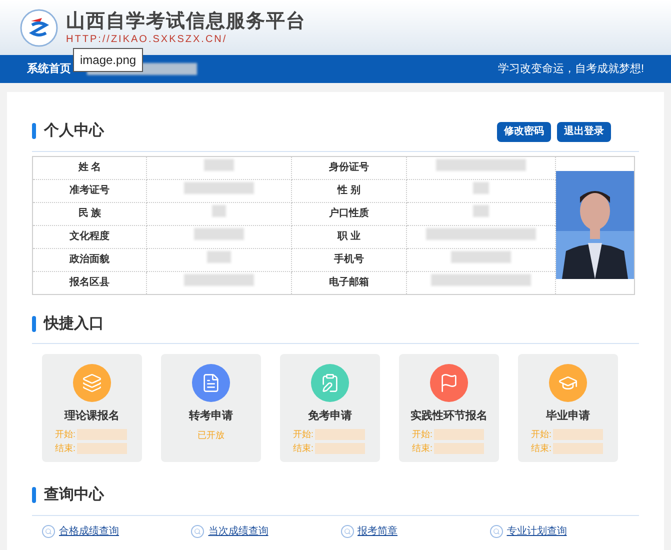  What do you see at coordinates (39, 27) in the screenshot?
I see `logo-icon` at bounding box center [39, 27].